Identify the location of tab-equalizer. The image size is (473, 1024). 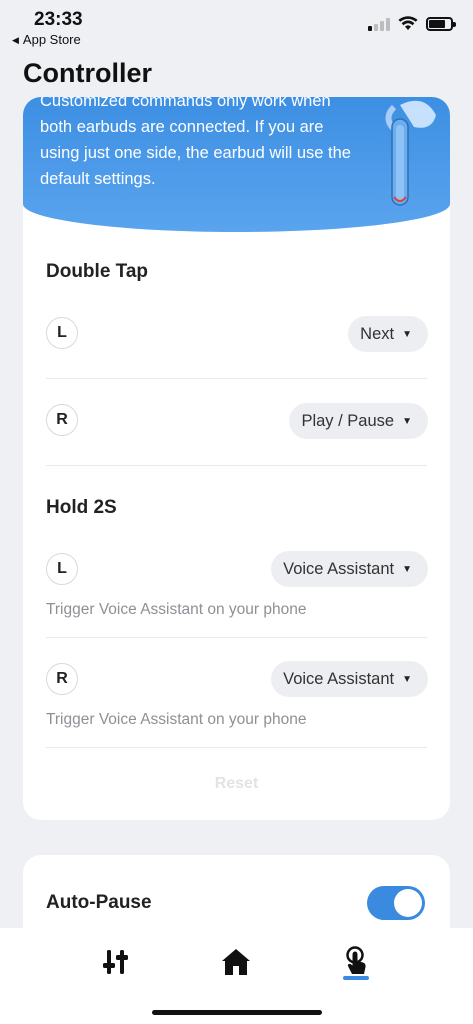
(116, 962).